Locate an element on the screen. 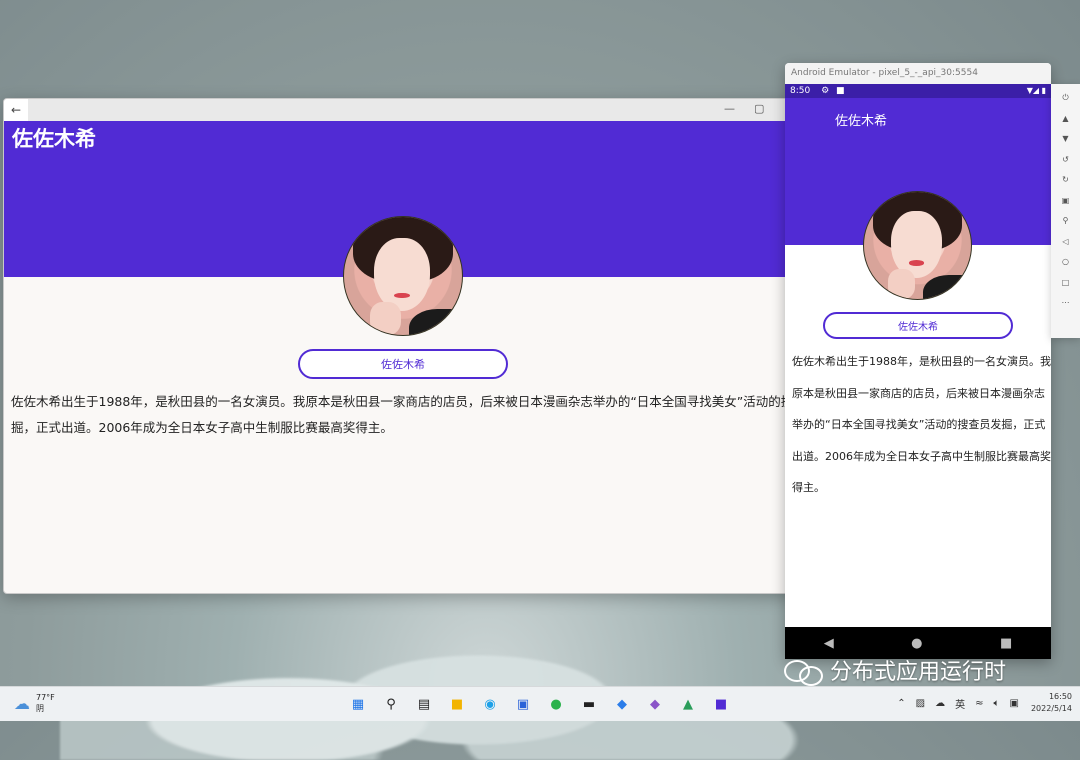 Image resolution: width=1080 pixels, height=760 pixels. name-button: 佐佐木希 is located at coordinates (403, 364).